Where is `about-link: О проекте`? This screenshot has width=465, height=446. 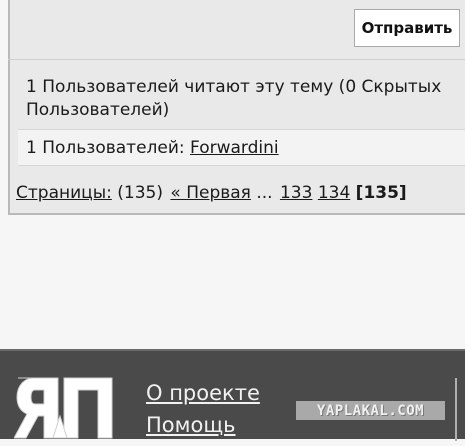
about-link: О проекте is located at coordinates (203, 393).